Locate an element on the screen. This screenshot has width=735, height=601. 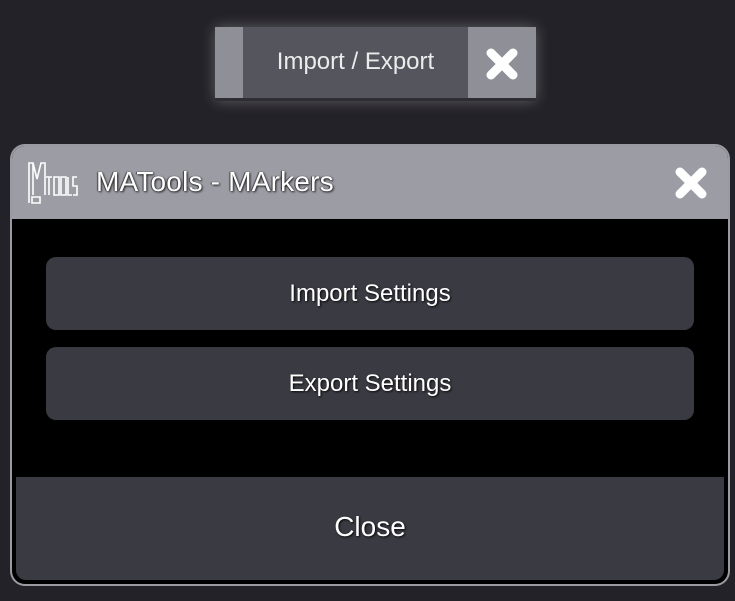
import-export-tab: Import / Export is located at coordinates (375, 64).